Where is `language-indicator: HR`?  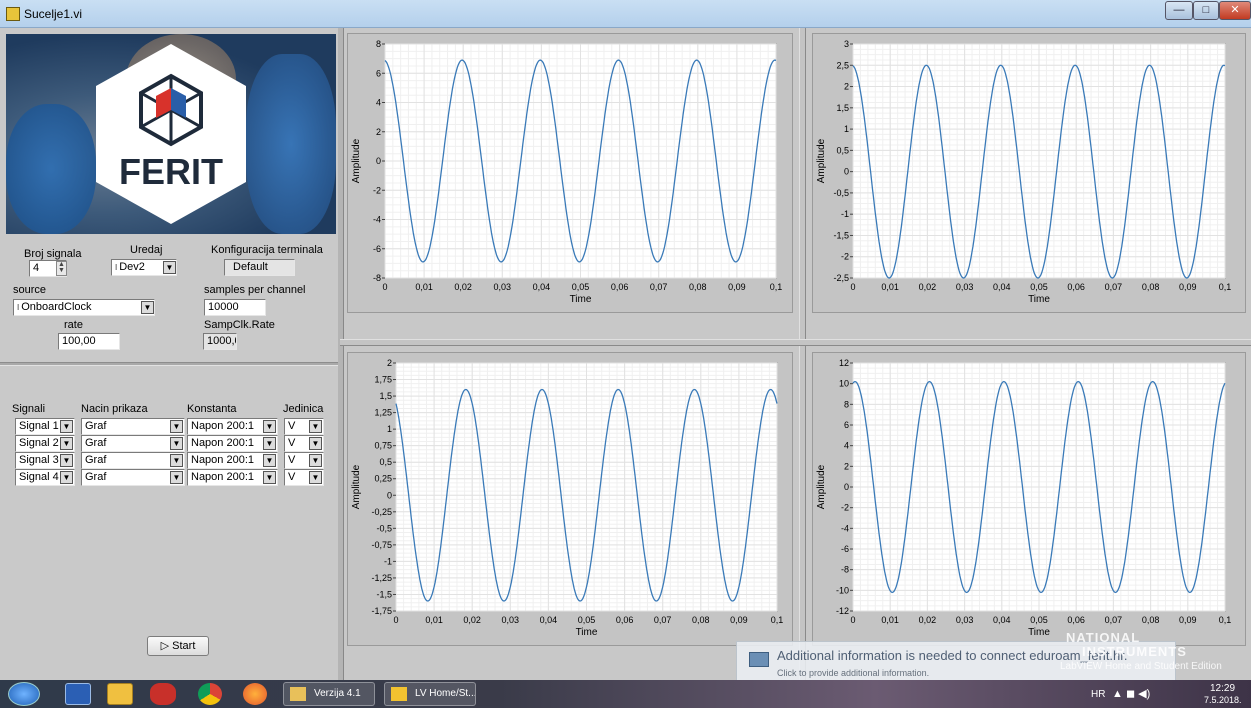 language-indicator: HR is located at coordinates (1098, 694).